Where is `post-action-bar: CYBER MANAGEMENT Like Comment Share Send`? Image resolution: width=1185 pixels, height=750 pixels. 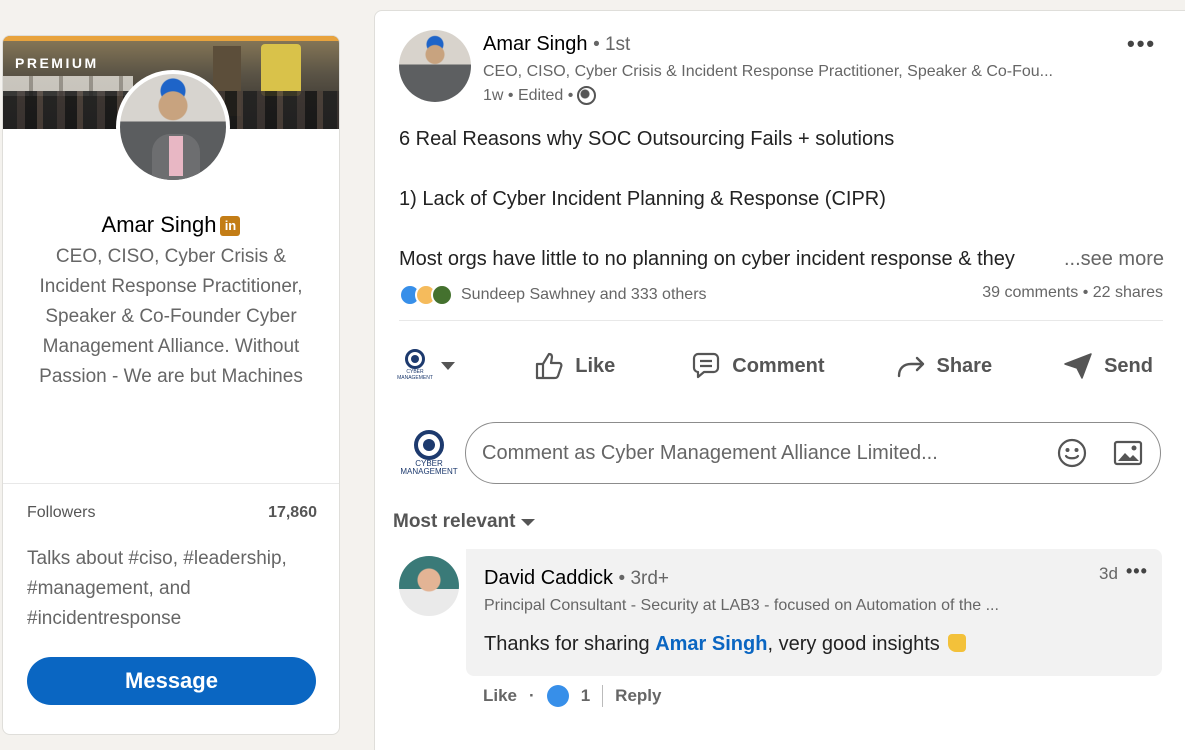 post-action-bar: CYBER MANAGEMENT Like Comment Share Send is located at coordinates (780, 366).